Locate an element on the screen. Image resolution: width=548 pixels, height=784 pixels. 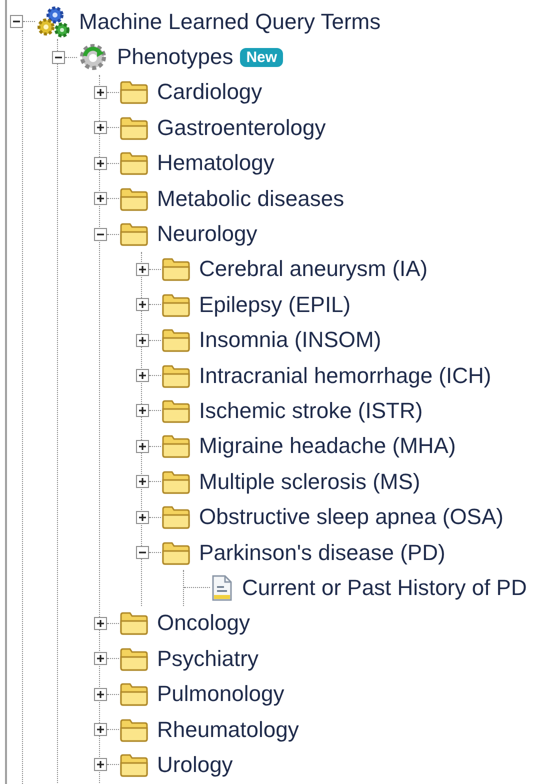
tree-item-label: Machine Learned Query Terms is located at coordinates (230, 21).